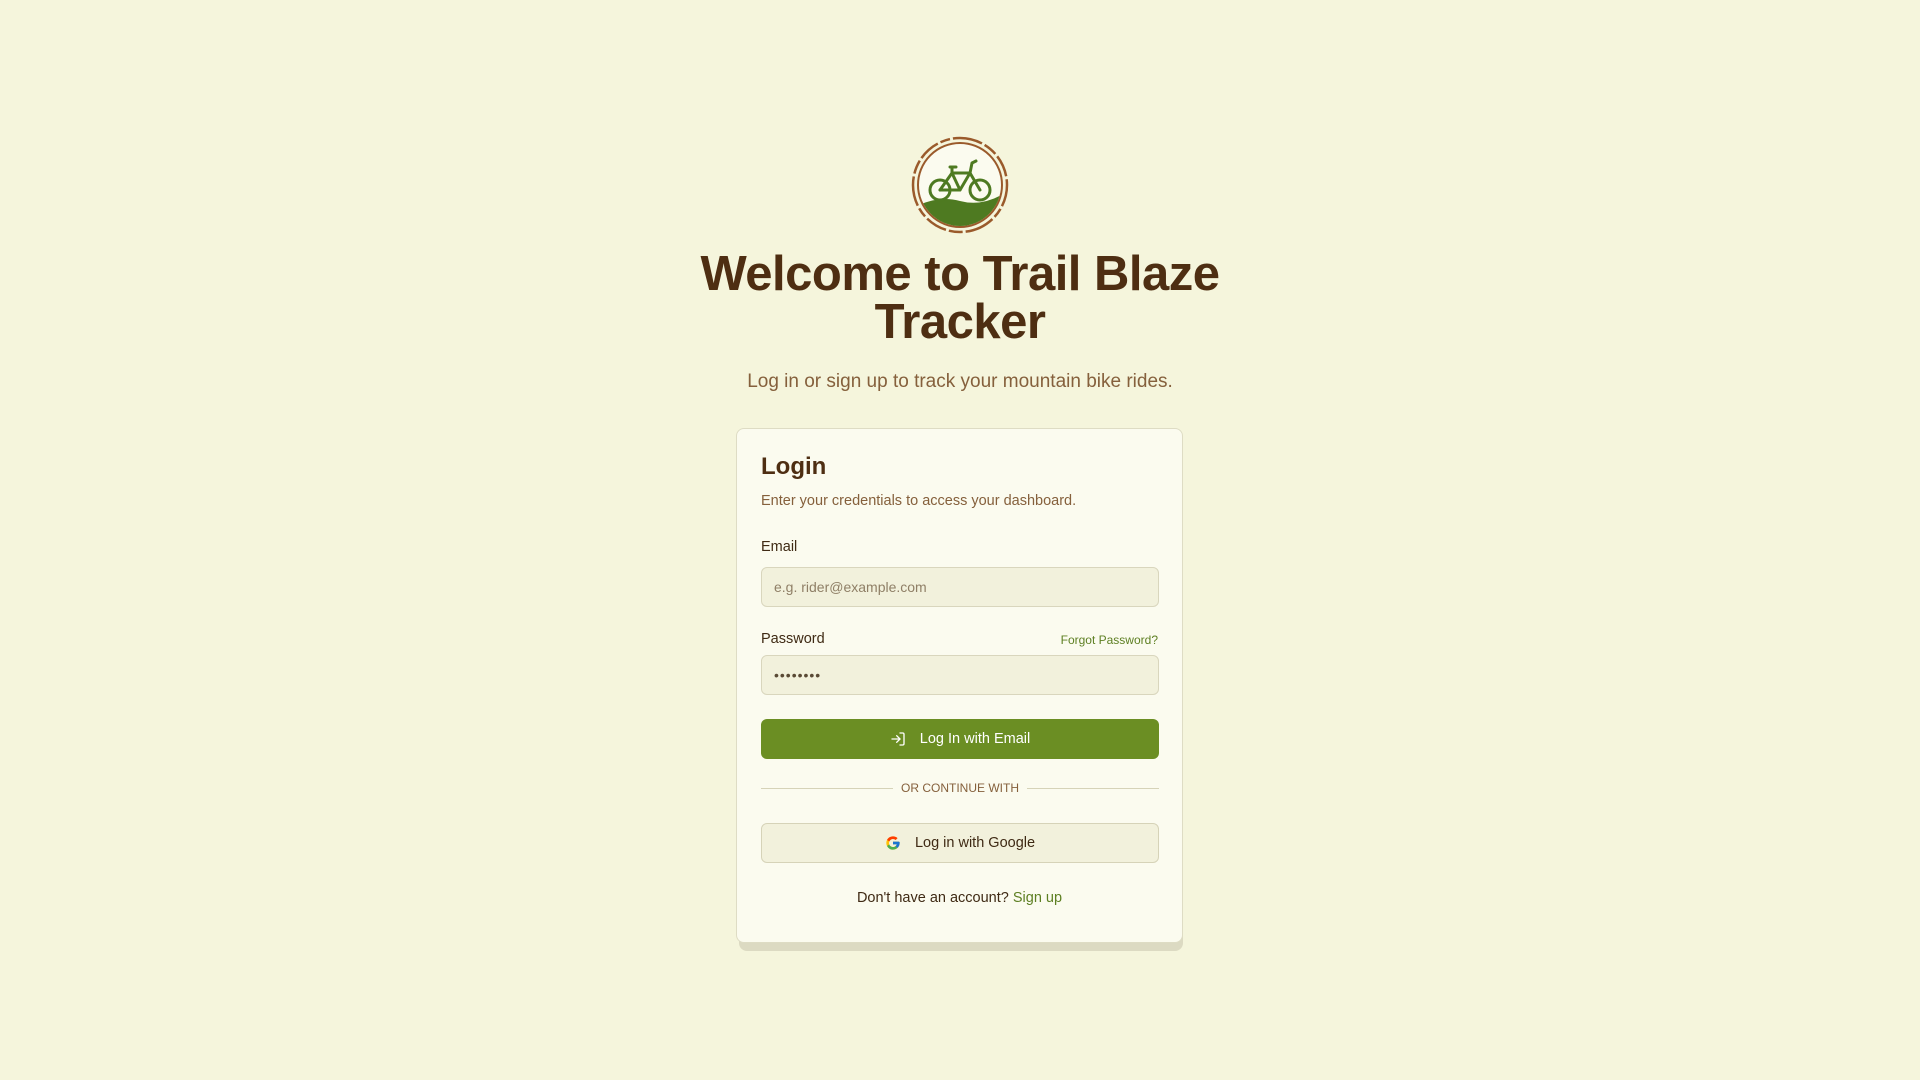 Image resolution: width=1920 pixels, height=1080 pixels. Describe the element at coordinates (827, 788) in the screenshot. I see `divider-line-left` at that location.